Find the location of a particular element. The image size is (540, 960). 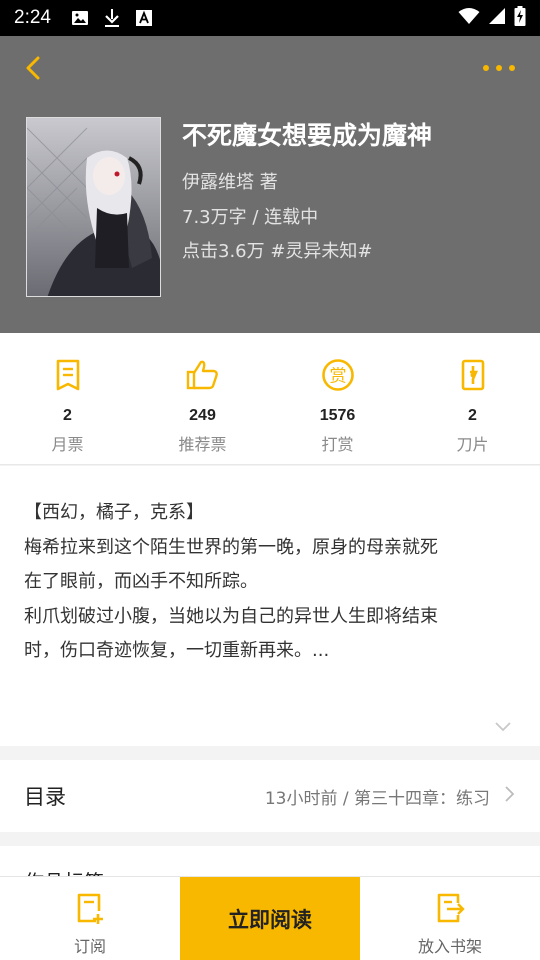

svg-text: 赏 is located at coordinates (337, 377).